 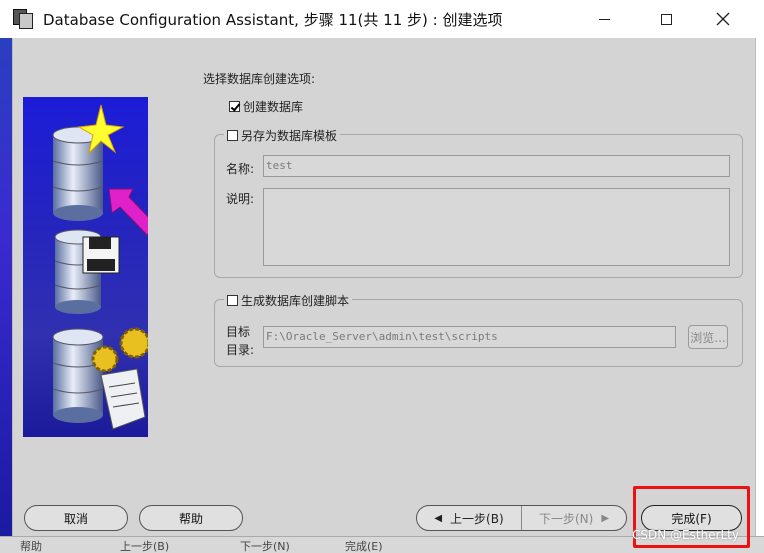 I want to click on template-description-input, so click(x=496, y=227).